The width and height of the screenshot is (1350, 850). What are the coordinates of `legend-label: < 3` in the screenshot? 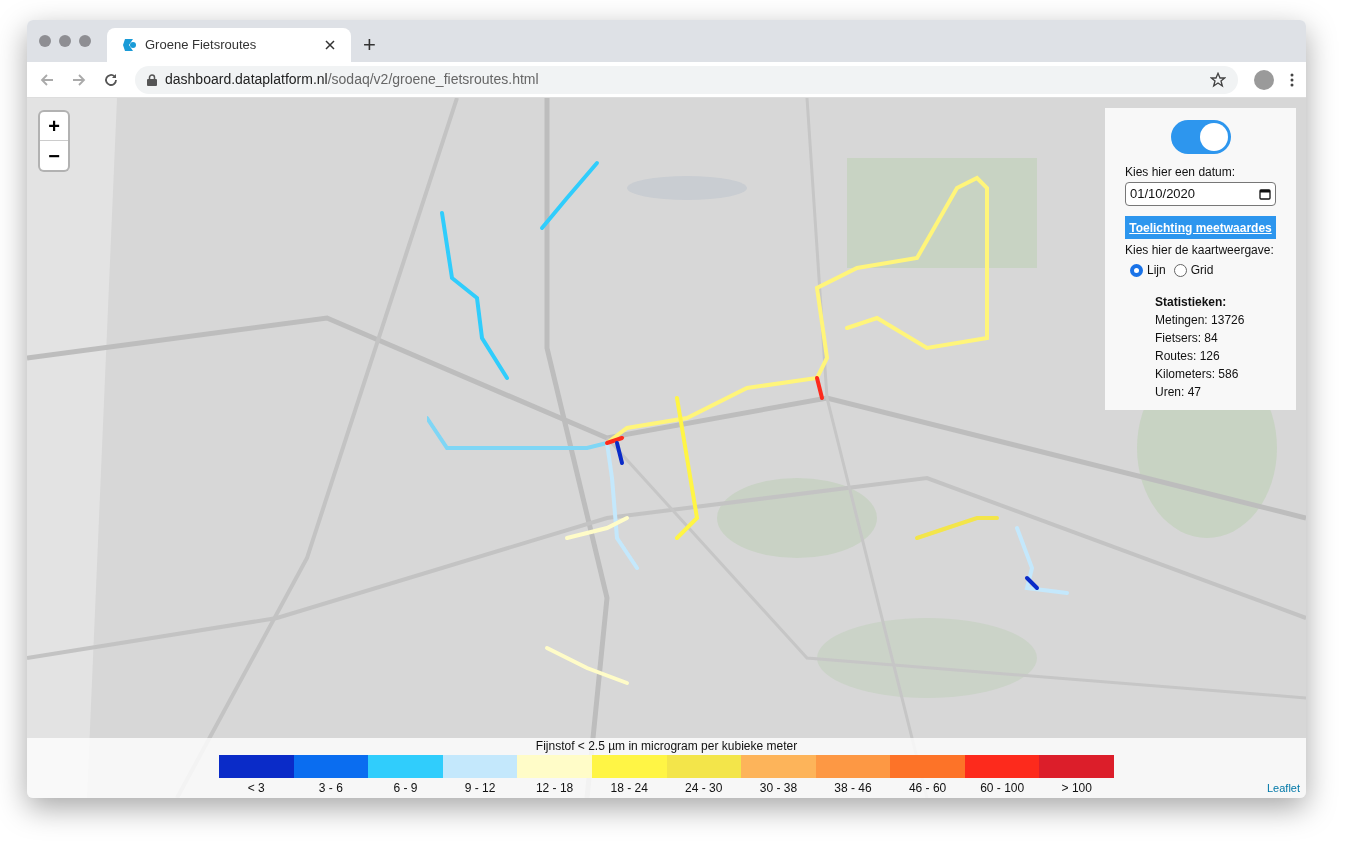 It's located at (256, 788).